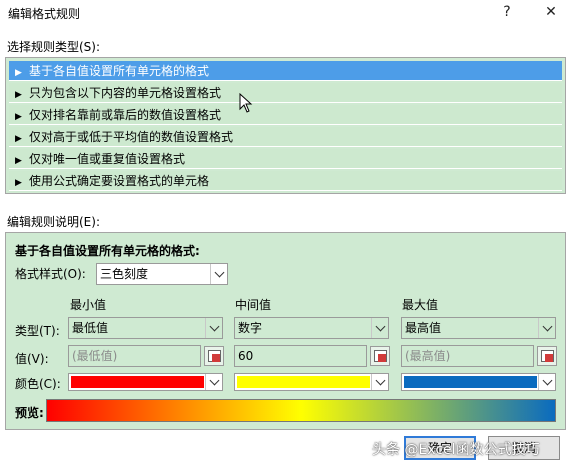  What do you see at coordinates (119, 71) in the screenshot?
I see `rule-type-item-label: 基于各自值设置所有单元格的格式` at bounding box center [119, 71].